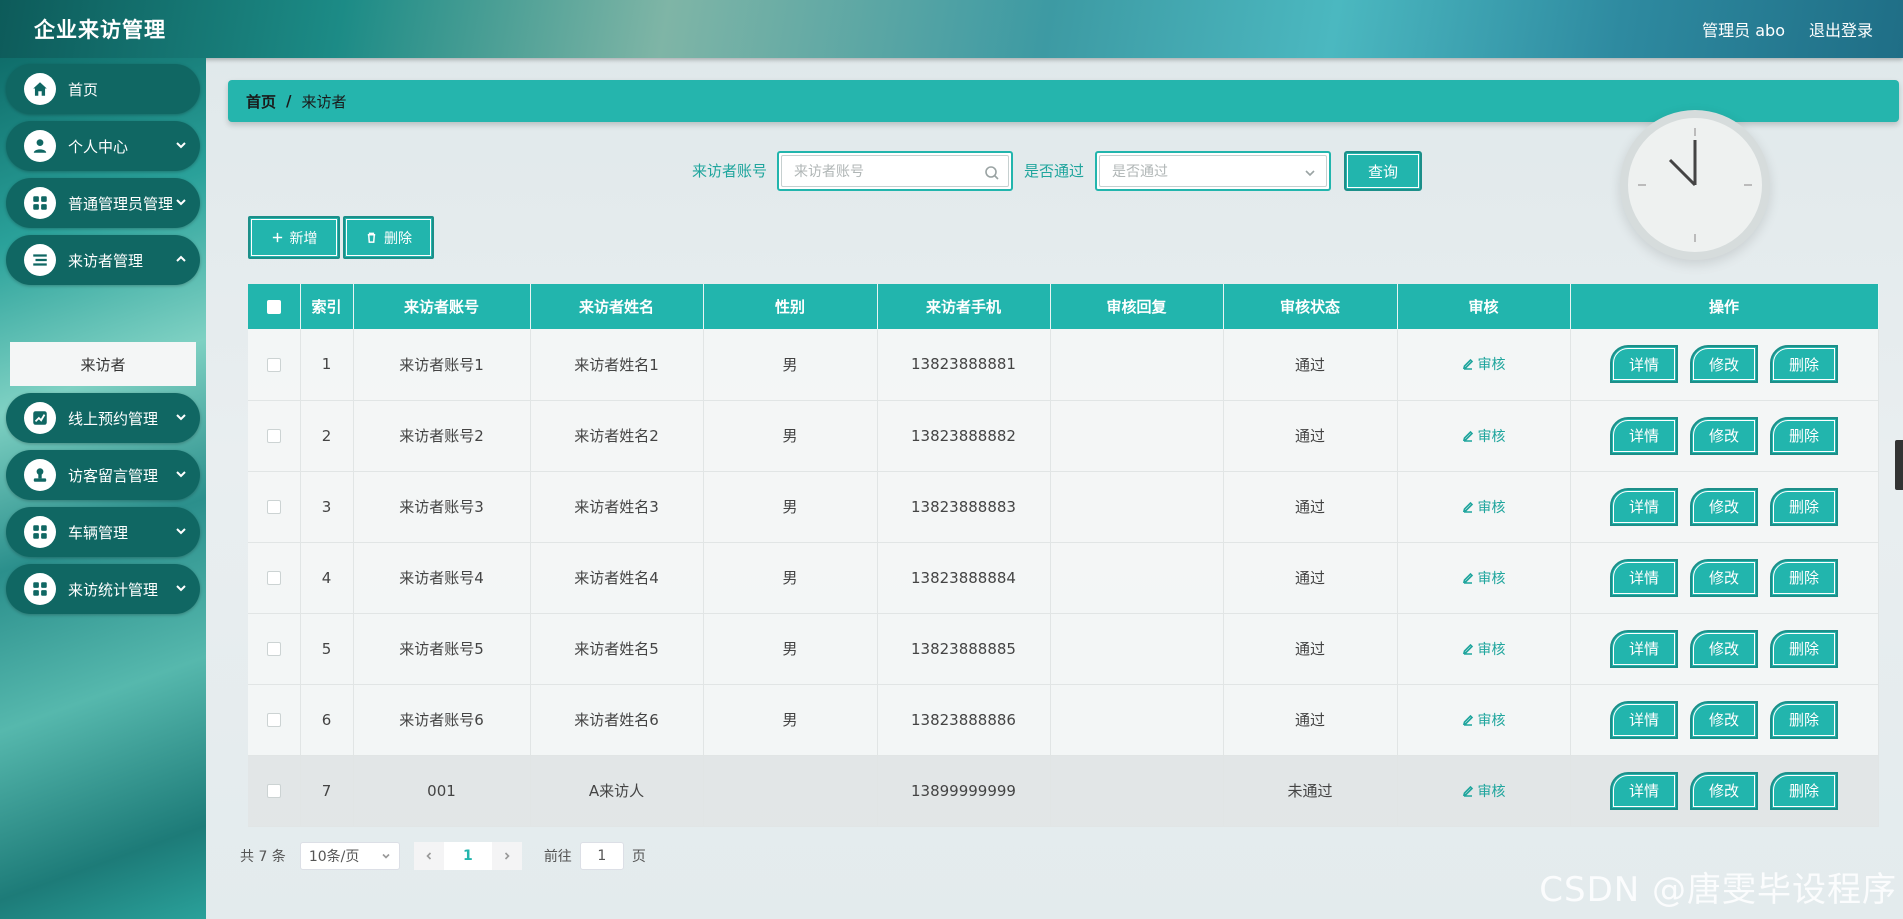 The image size is (1903, 919). Describe the element at coordinates (388, 237) in the screenshot. I see `batch-delete-button: 删除` at that location.